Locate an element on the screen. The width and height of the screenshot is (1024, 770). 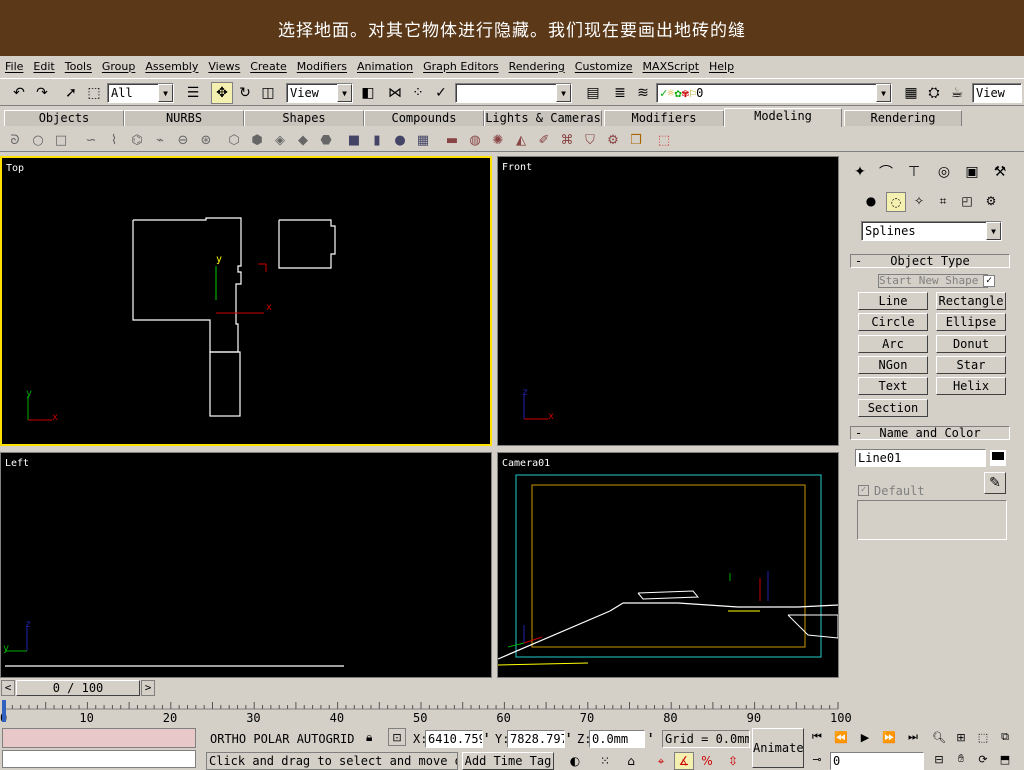
shield-icon: ⛉ is located at coordinates (590, 140).